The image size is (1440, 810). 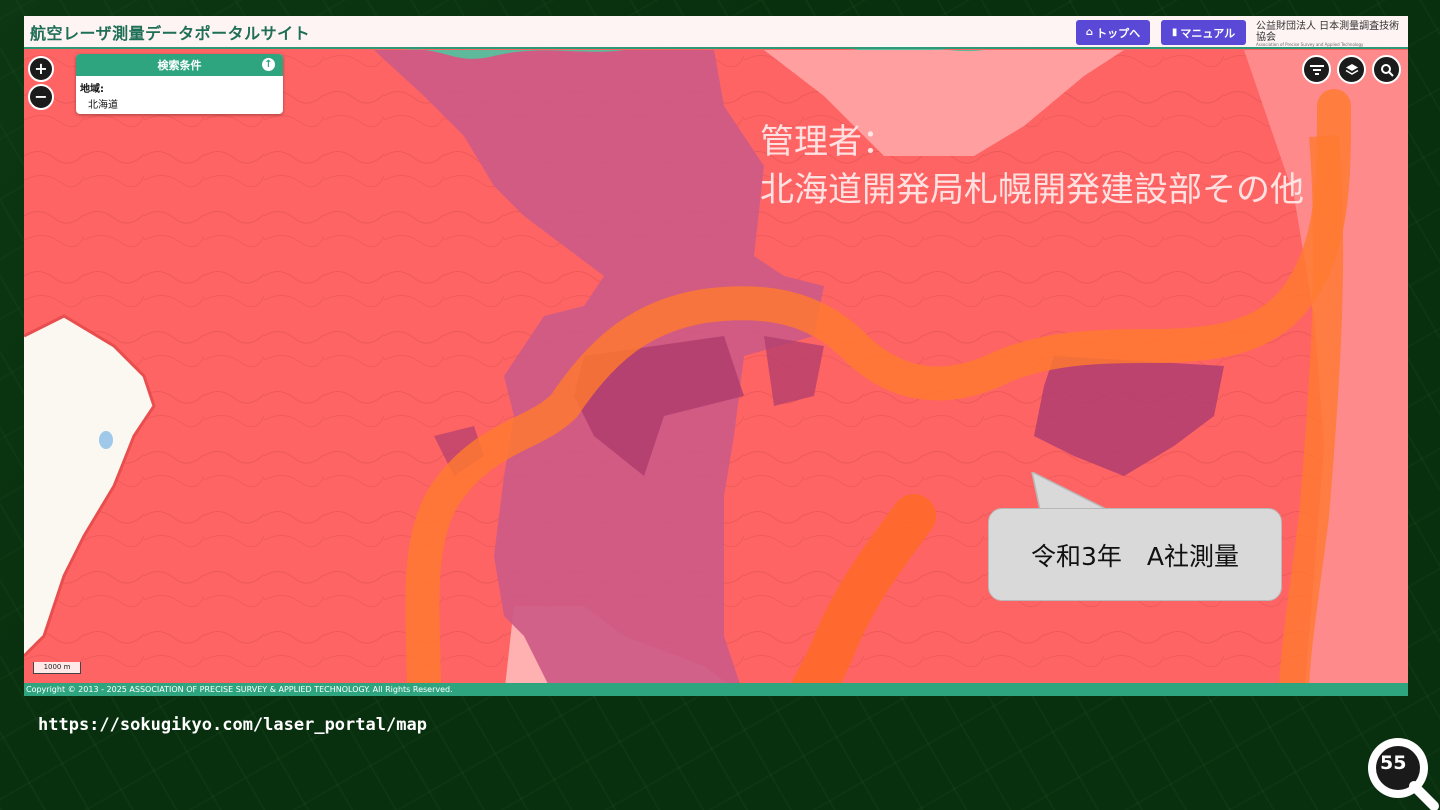 What do you see at coordinates (106, 440) in the screenshot?
I see `lake` at bounding box center [106, 440].